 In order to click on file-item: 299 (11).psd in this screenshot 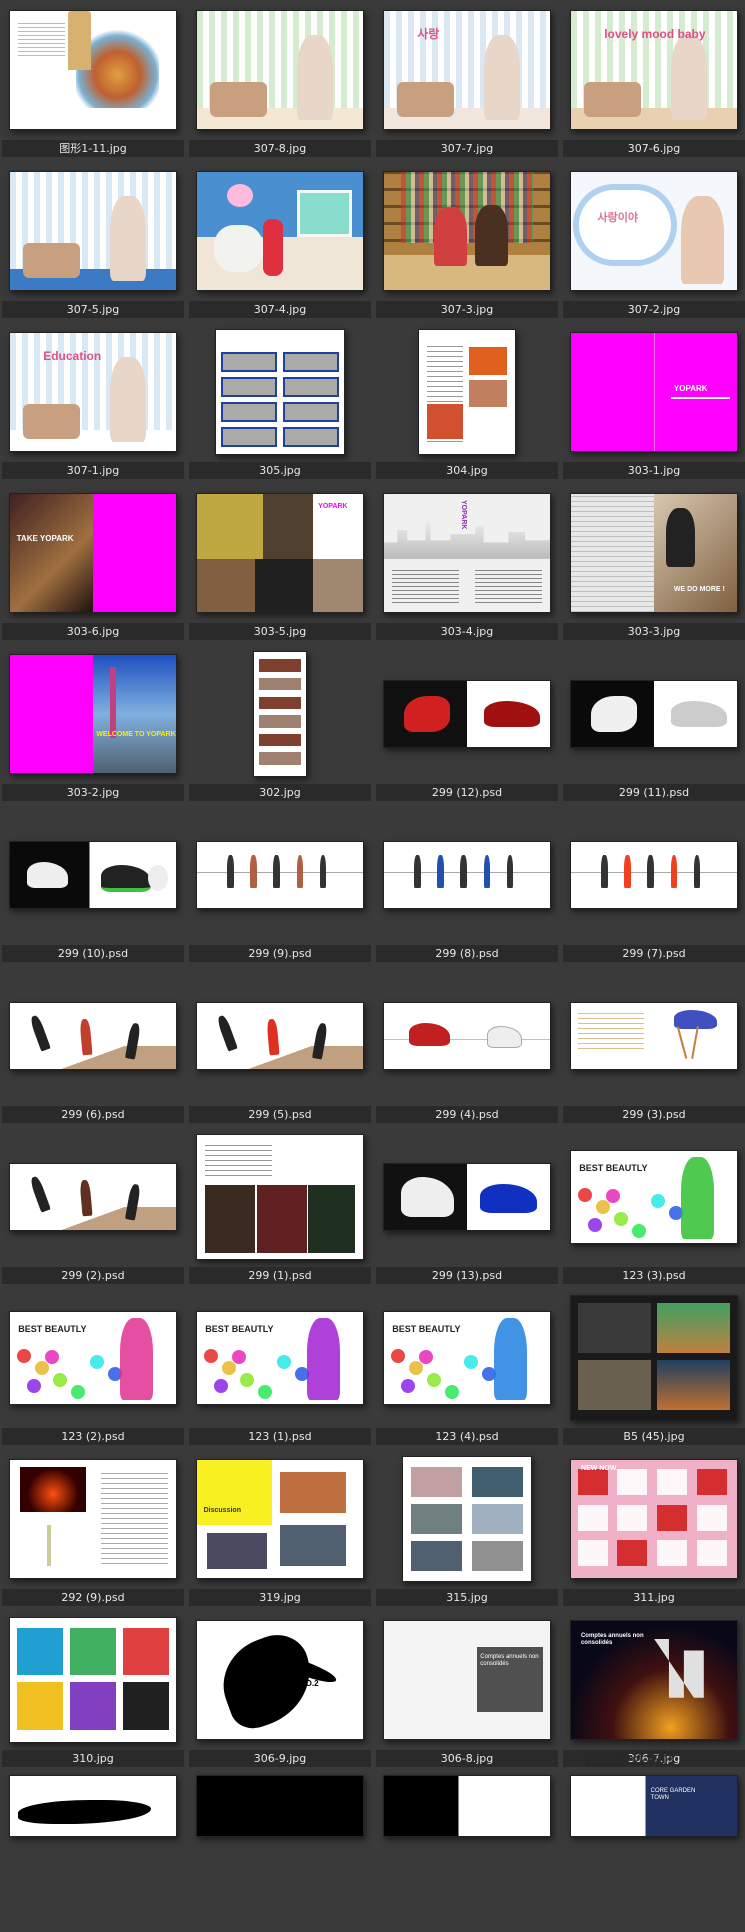, I will do `click(653, 724)`.